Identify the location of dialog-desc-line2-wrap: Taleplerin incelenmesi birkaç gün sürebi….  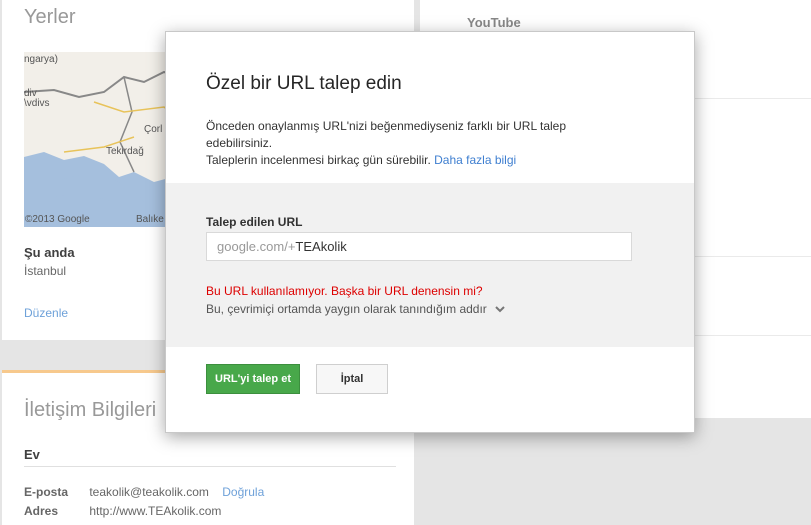
(416, 160).